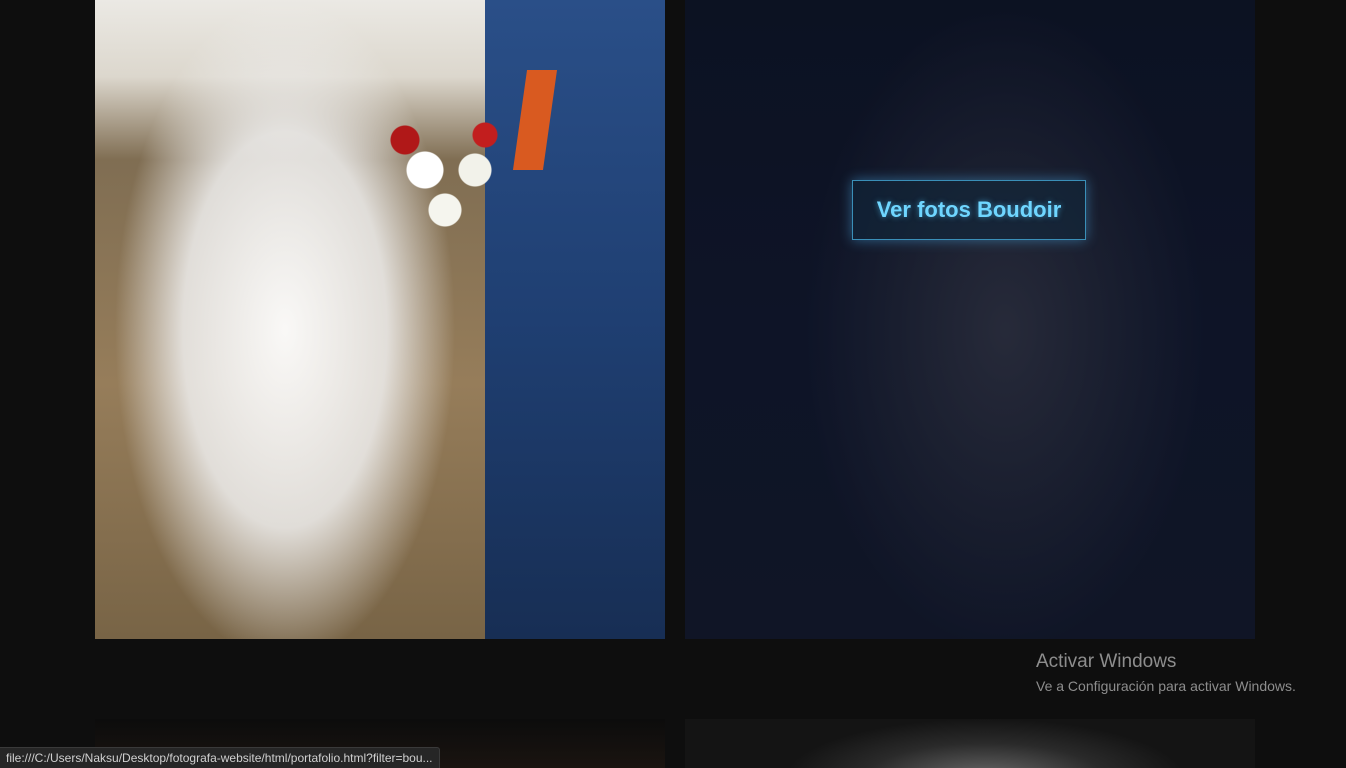 The image size is (1346, 768). I want to click on watermark-subtitle: Ve a Configuración para activar Windows., so click(1166, 686).